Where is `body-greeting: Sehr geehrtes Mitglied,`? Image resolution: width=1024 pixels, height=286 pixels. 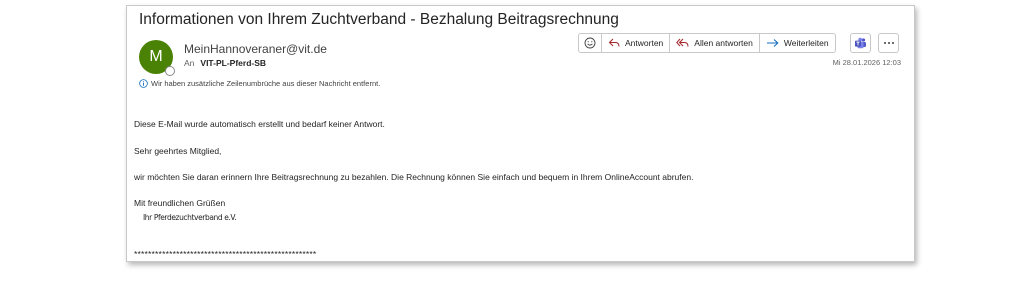 body-greeting: Sehr geehrtes Mitglied, is located at coordinates (178, 151).